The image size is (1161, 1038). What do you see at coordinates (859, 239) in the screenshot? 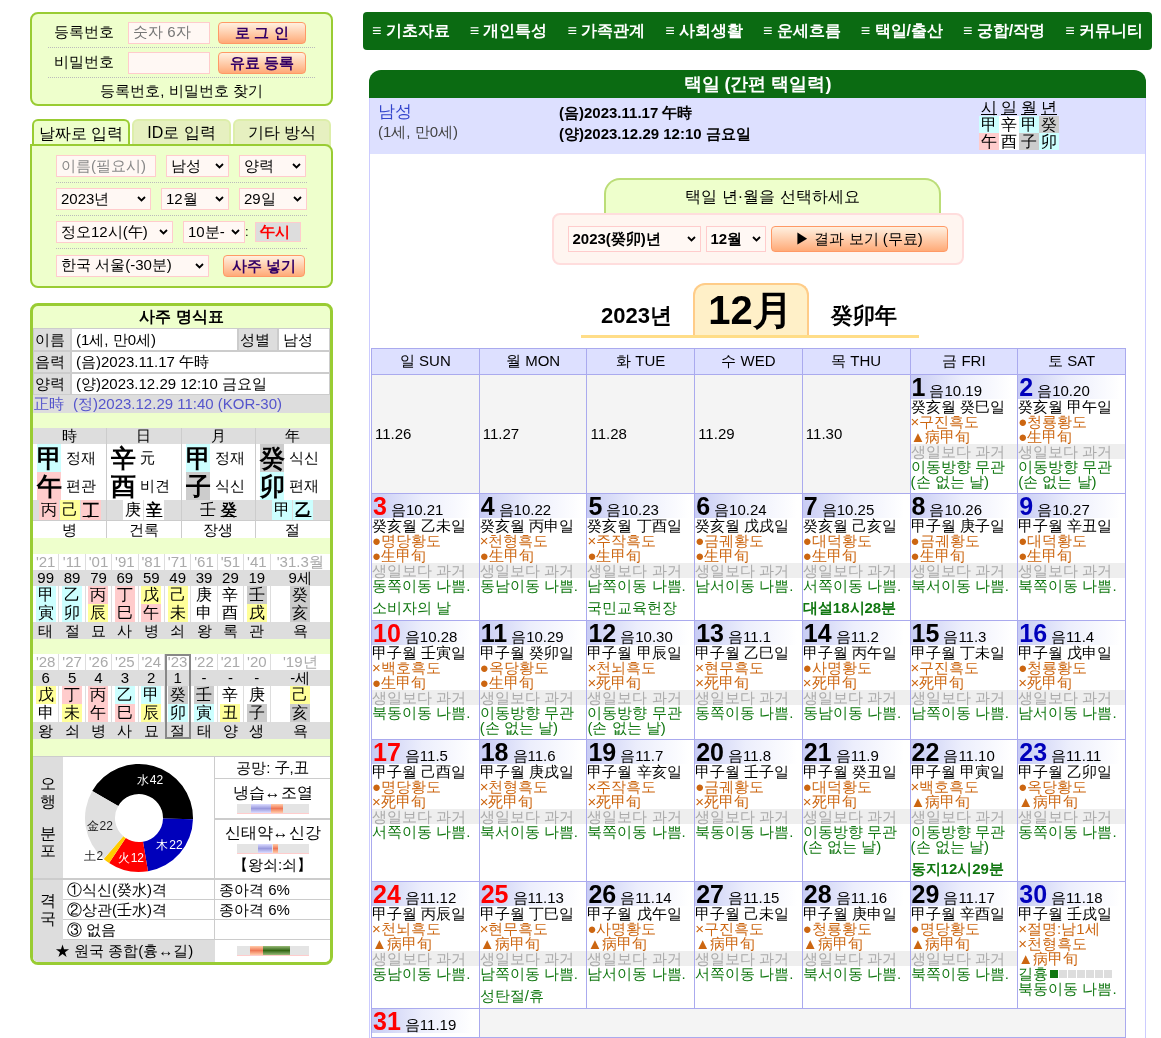
I see `view-results-button: ▶ 결과 보기 (무료)` at bounding box center [859, 239].